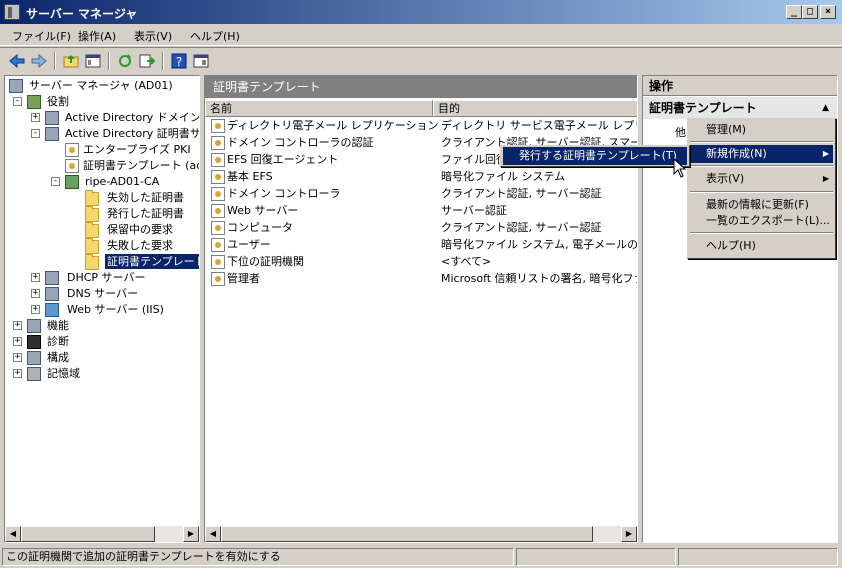 This screenshot has width=842, height=568. What do you see at coordinates (740, 108) in the screenshot?
I see `actions-subtitle: 証明書テンプレート ▲` at bounding box center [740, 108].